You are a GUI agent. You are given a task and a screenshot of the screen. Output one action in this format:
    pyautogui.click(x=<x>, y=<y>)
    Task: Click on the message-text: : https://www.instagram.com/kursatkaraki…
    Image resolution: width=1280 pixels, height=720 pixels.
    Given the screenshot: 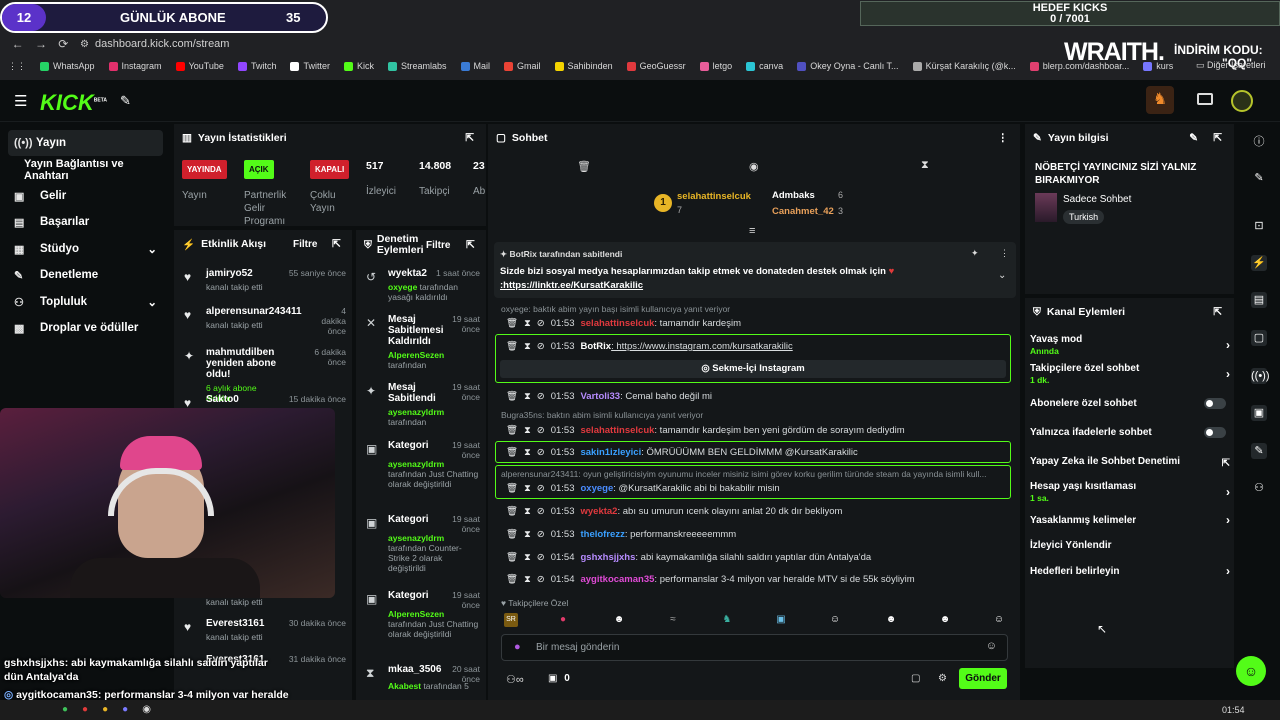 What is the action you would take?
    pyautogui.click(x=702, y=346)
    